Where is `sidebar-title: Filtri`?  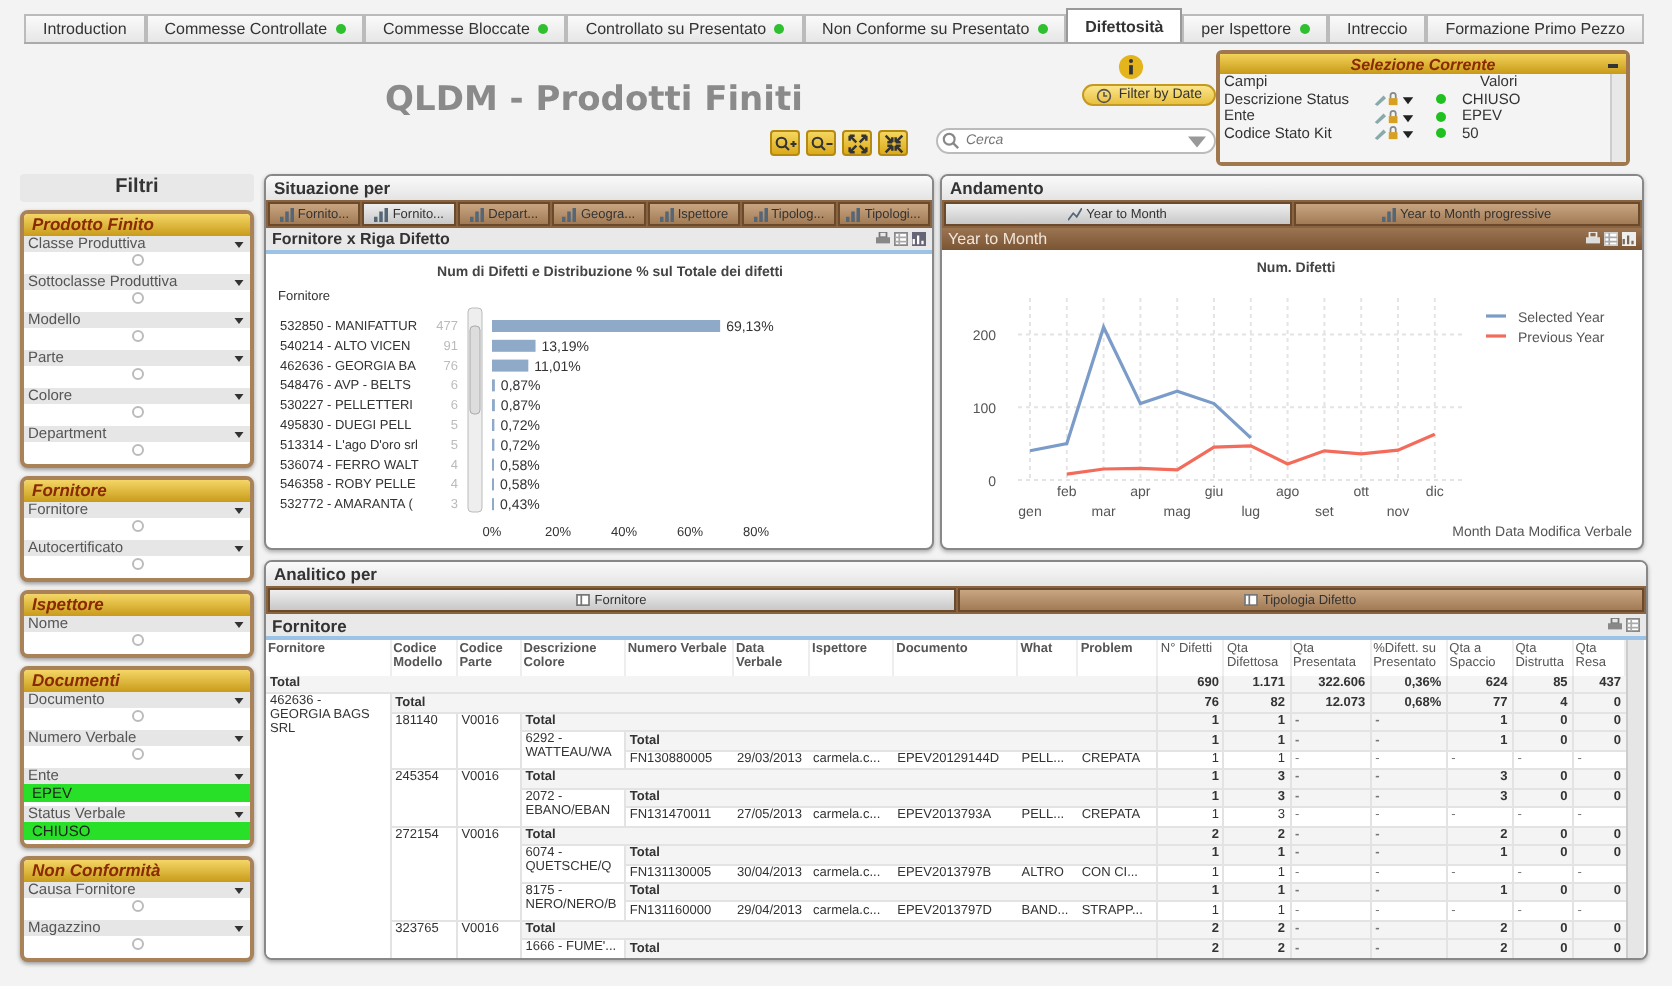
sidebar-title: Filtri is located at coordinates (137, 188).